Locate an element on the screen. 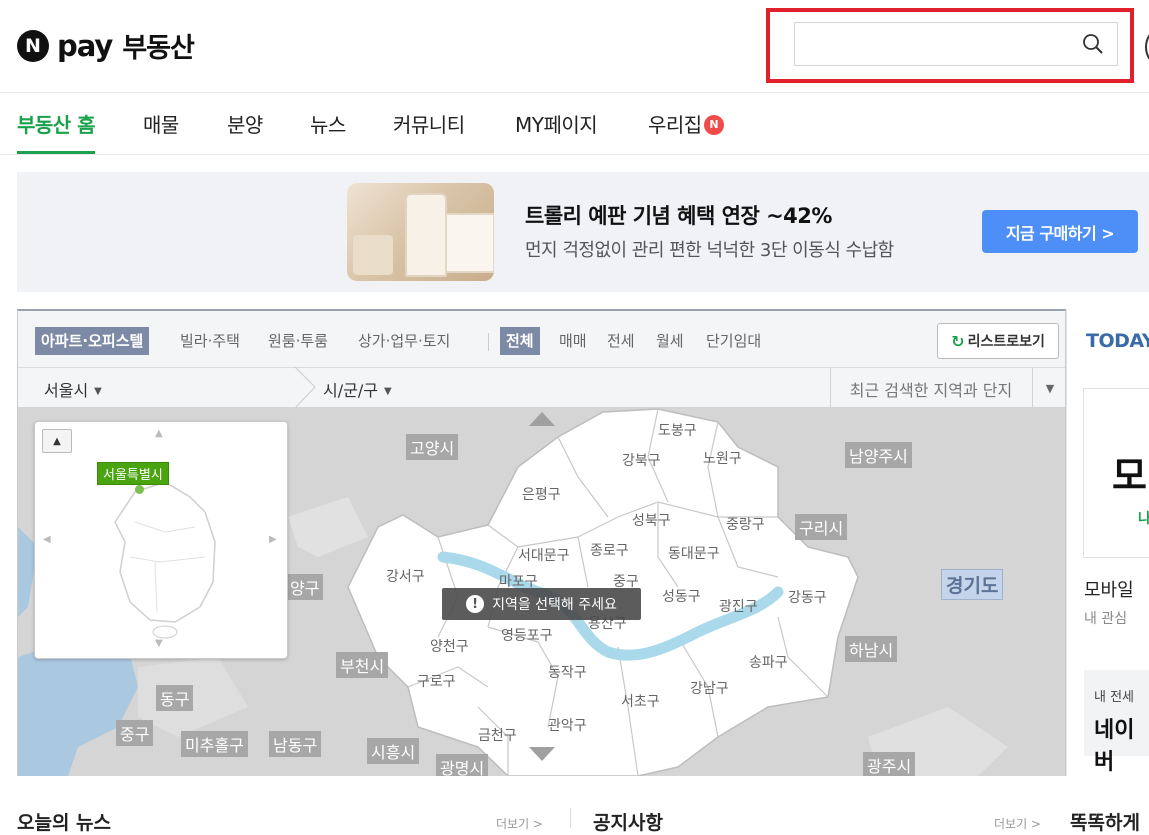  minimap-left-icon: ◀ is located at coordinates (47, 539).